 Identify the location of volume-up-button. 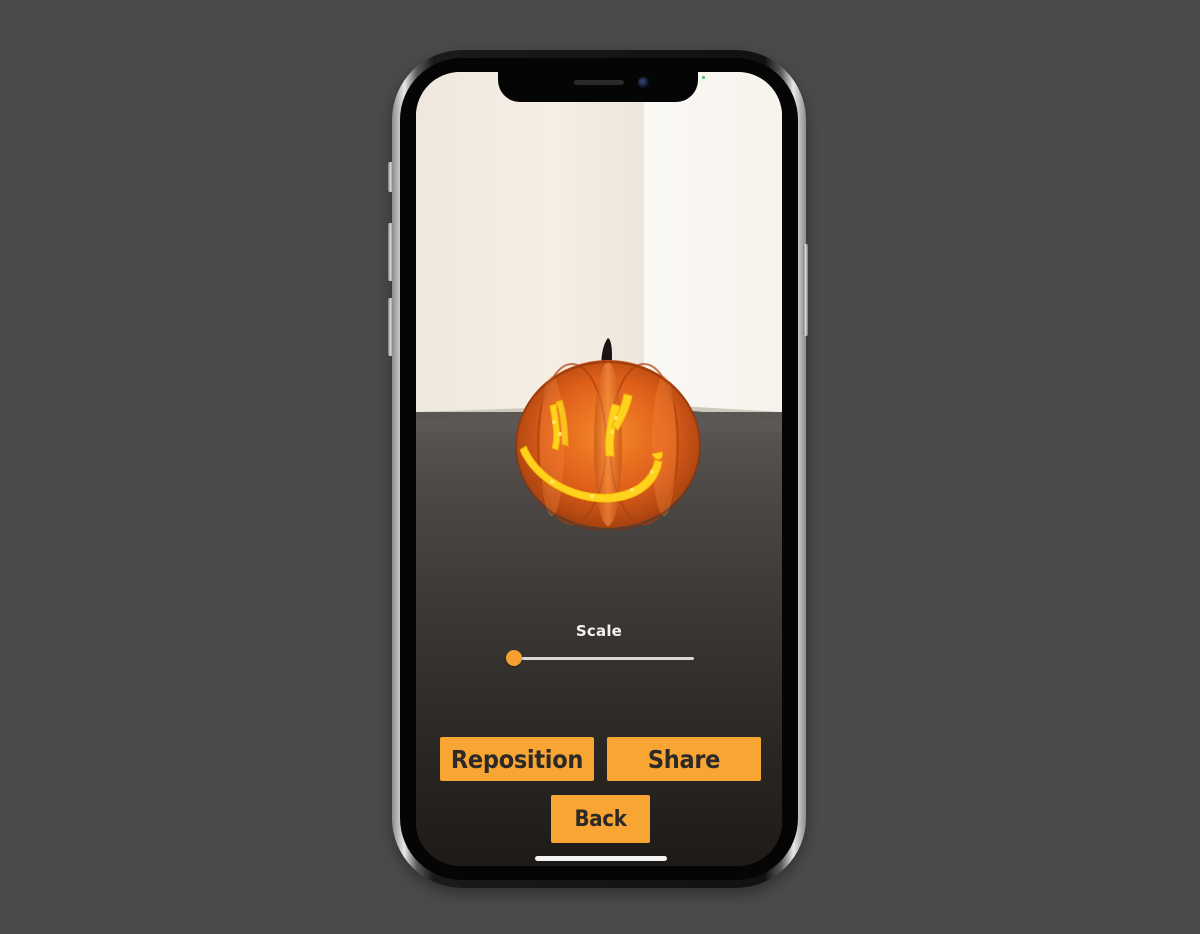
(390, 252).